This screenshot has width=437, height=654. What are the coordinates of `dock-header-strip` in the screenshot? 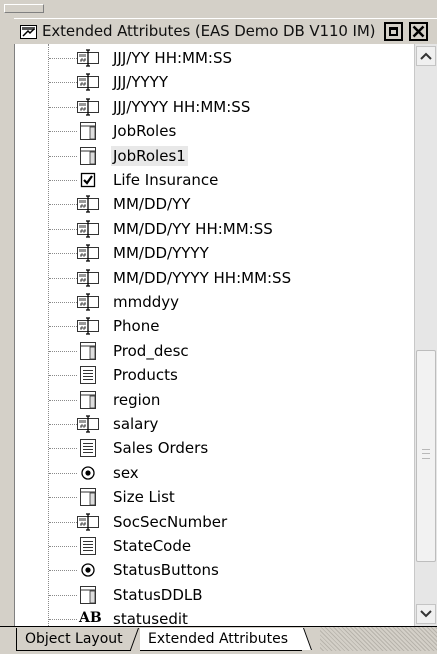 It's located at (218, 9).